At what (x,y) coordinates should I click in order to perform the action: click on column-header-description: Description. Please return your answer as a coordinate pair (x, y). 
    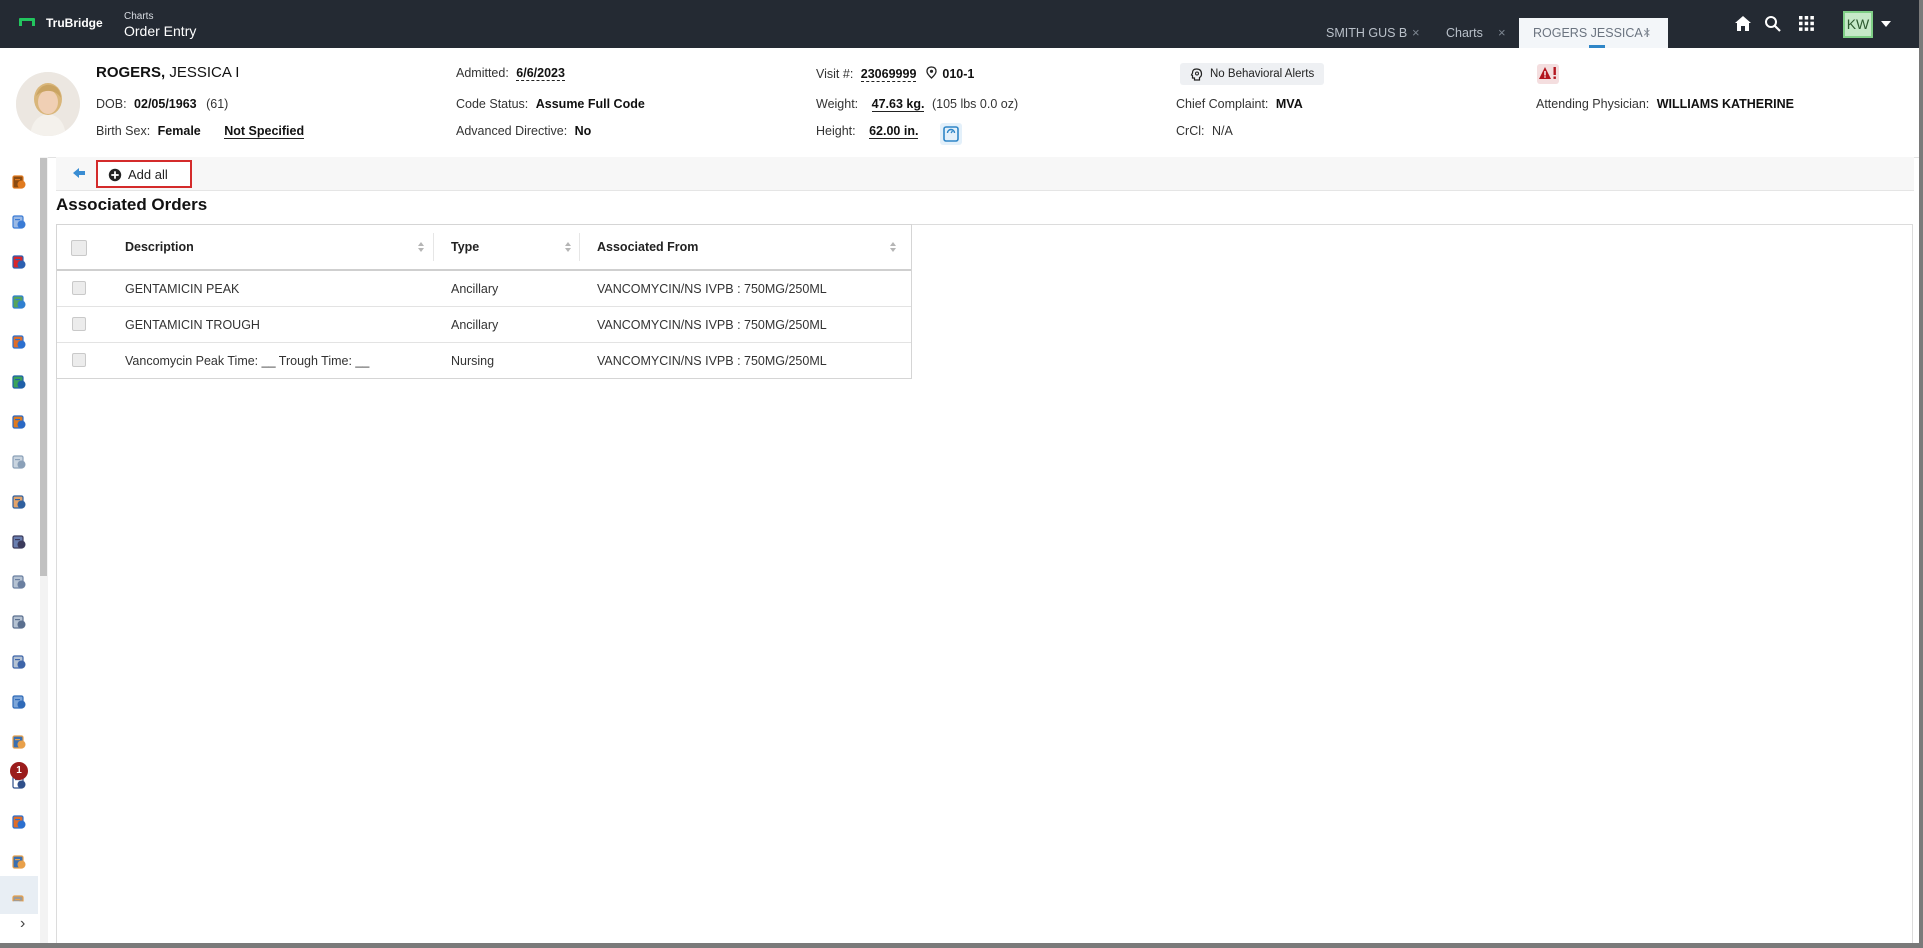
    Looking at the image, I should click on (159, 247).